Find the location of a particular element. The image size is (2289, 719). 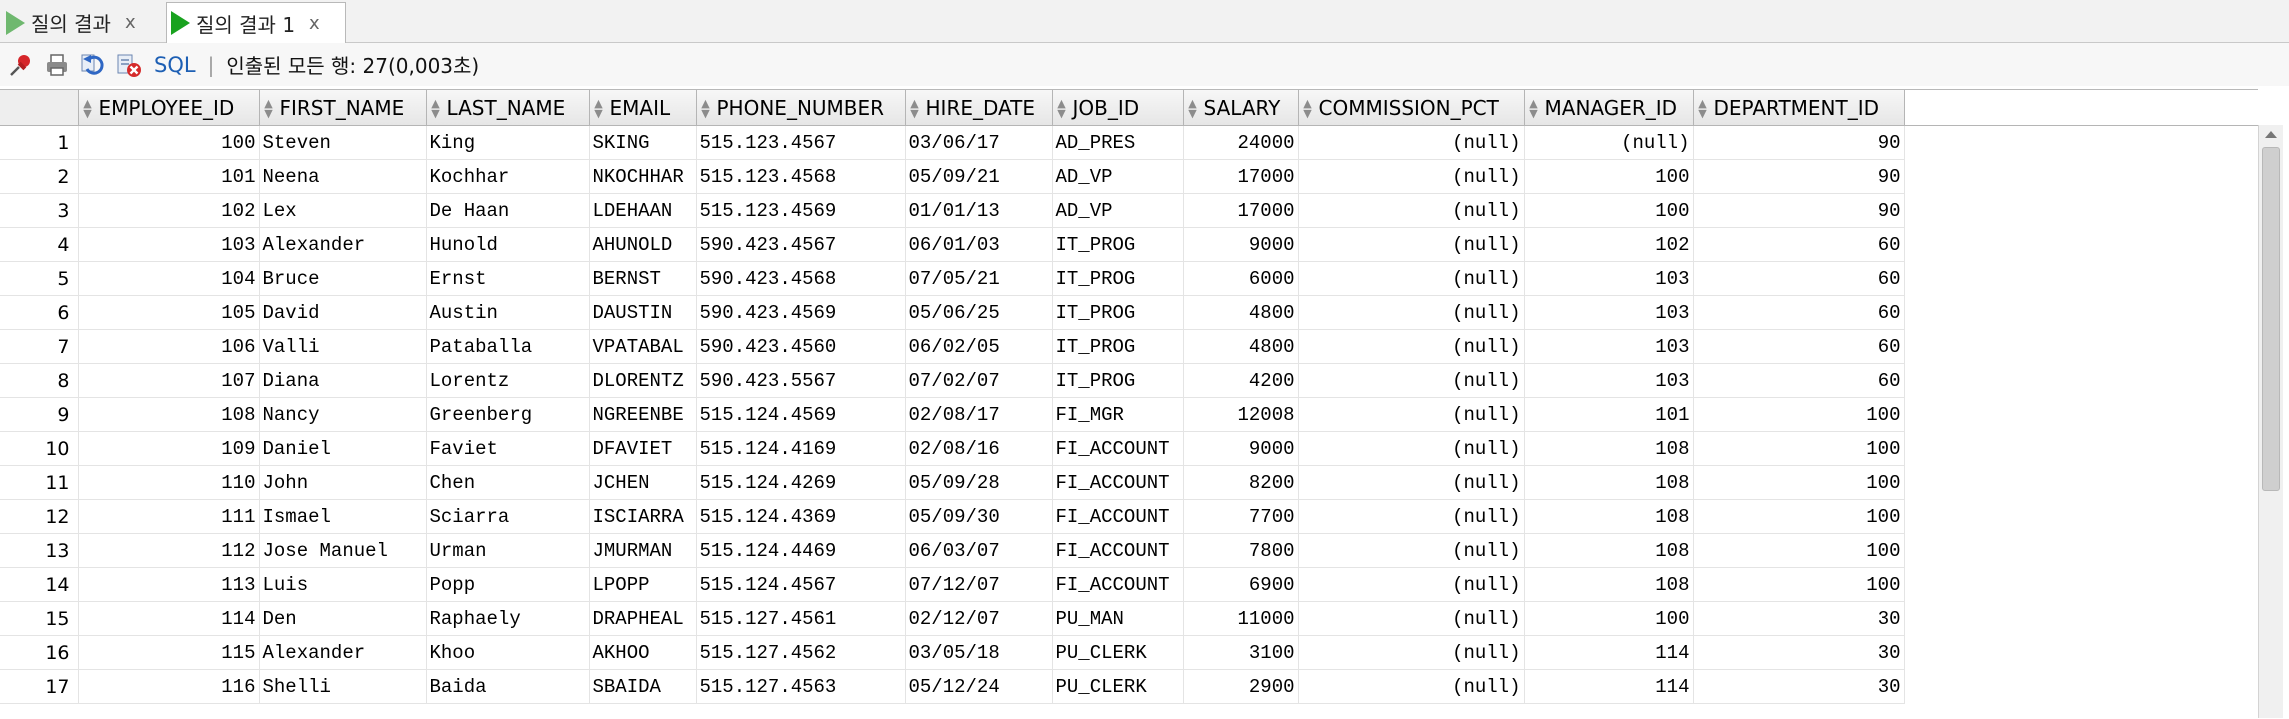

table-cell: 30 is located at coordinates (1799, 618).